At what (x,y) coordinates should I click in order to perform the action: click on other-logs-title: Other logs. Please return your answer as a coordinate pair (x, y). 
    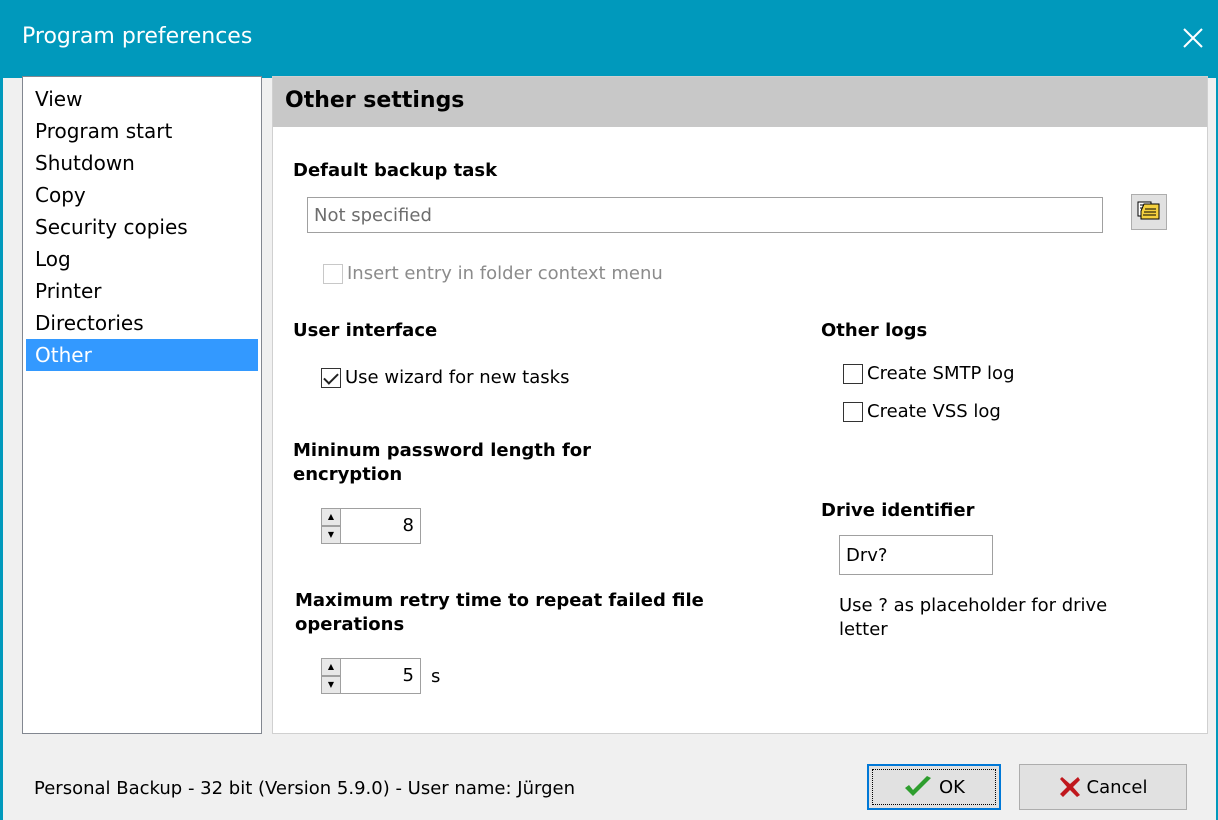
    Looking at the image, I should click on (874, 330).